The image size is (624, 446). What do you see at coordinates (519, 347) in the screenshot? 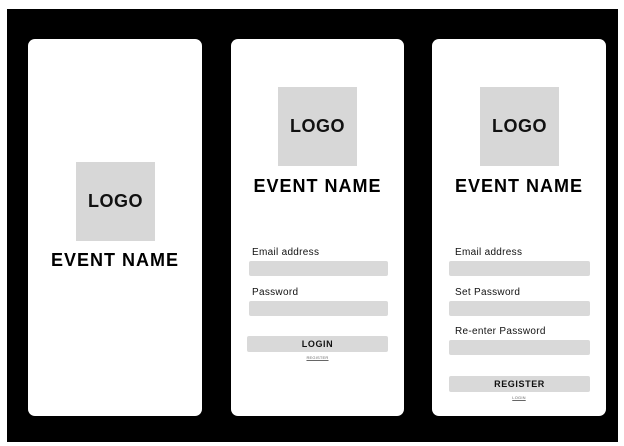
I see `reenter-password-field` at bounding box center [519, 347].